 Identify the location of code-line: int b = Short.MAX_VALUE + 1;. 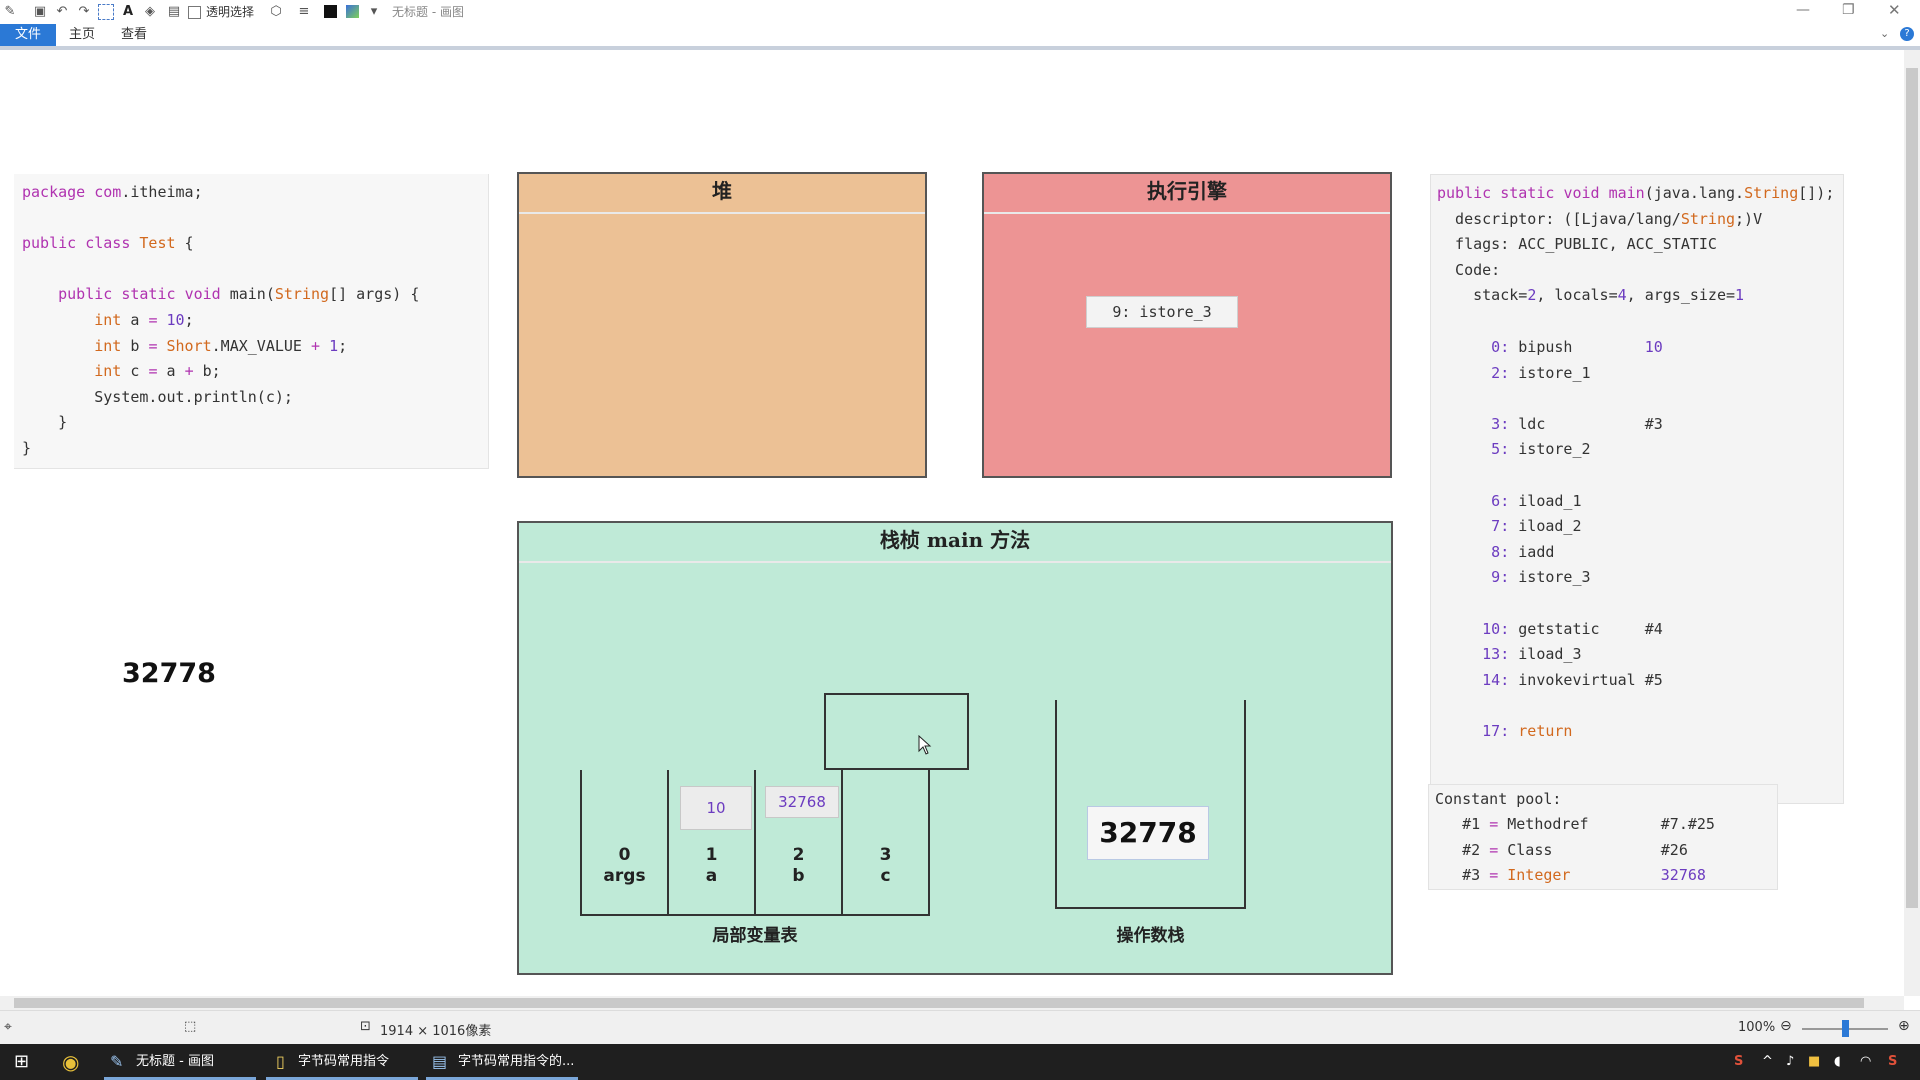
(221, 345).